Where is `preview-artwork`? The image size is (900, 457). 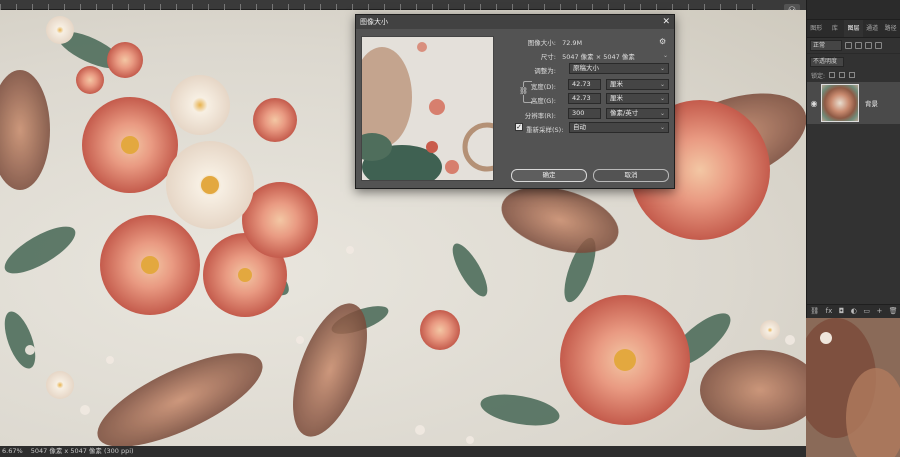 preview-artwork is located at coordinates (427, 108).